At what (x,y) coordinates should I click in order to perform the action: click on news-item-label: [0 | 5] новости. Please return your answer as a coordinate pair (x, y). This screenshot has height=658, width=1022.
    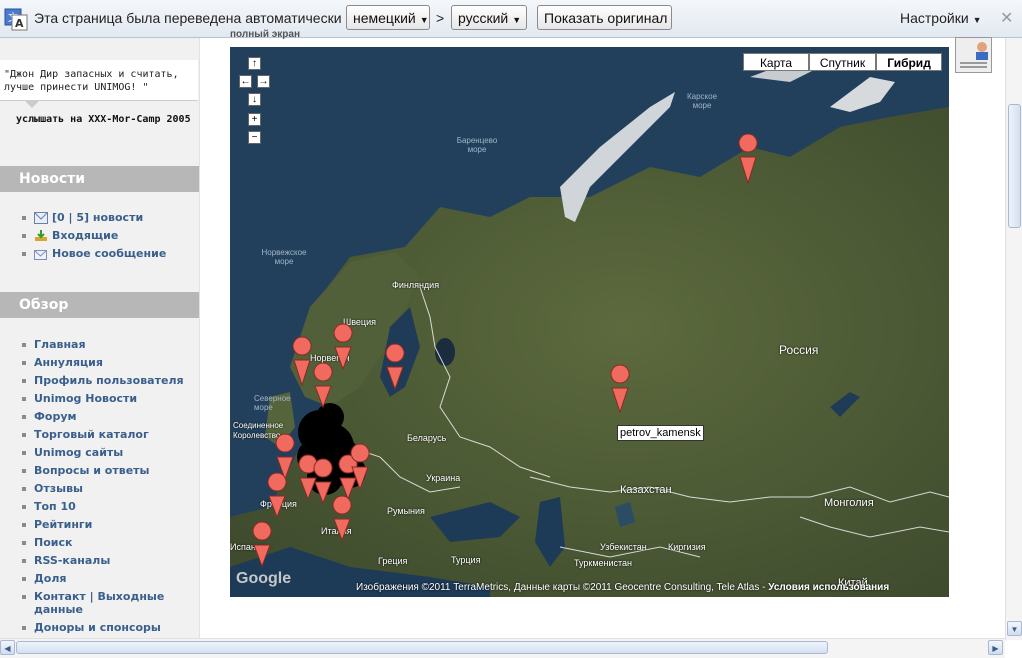
    Looking at the image, I should click on (98, 217).